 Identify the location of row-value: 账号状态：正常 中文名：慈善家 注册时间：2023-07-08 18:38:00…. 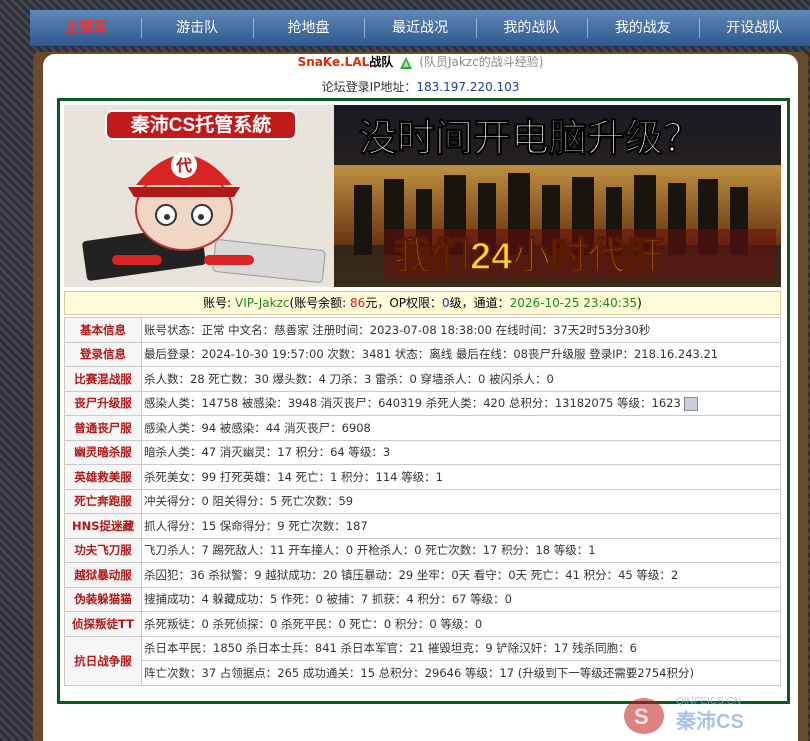
(461, 330).